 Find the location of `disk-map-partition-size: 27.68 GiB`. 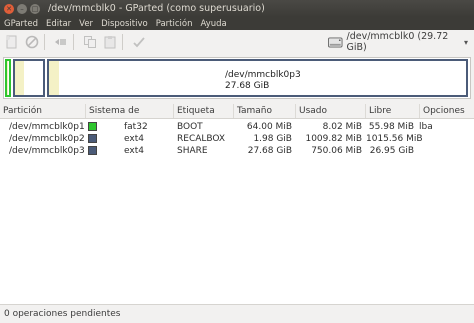

disk-map-partition-size: 27.68 GiB is located at coordinates (247, 86).